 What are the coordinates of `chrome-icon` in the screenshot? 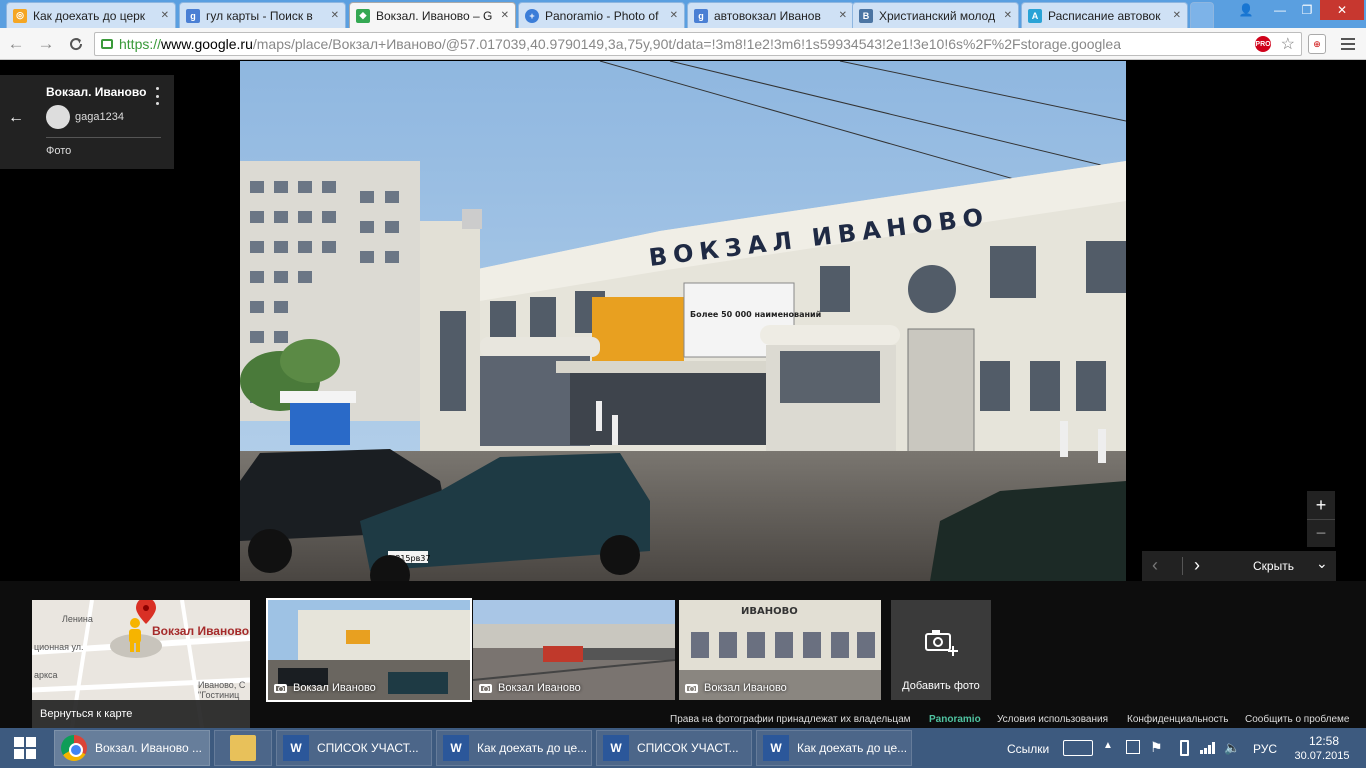 It's located at (74, 748).